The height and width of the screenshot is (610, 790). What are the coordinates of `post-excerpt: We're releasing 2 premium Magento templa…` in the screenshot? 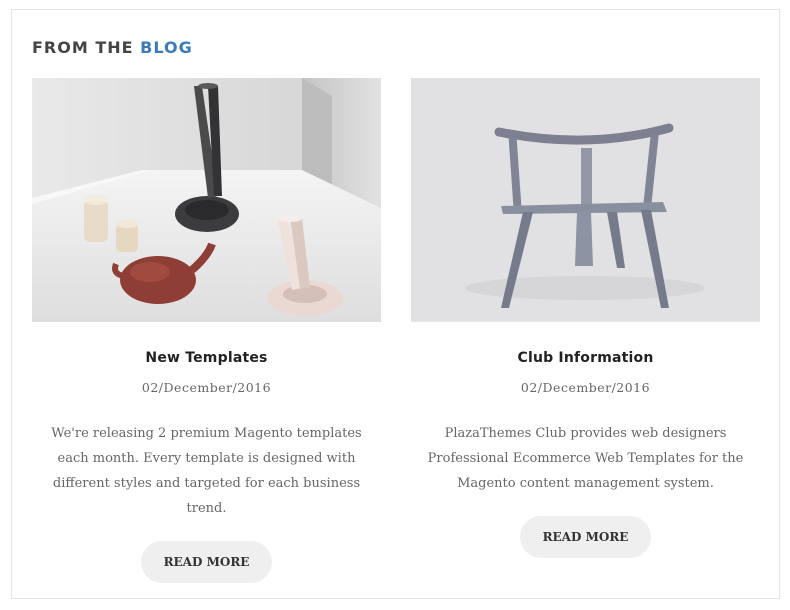 It's located at (206, 471).